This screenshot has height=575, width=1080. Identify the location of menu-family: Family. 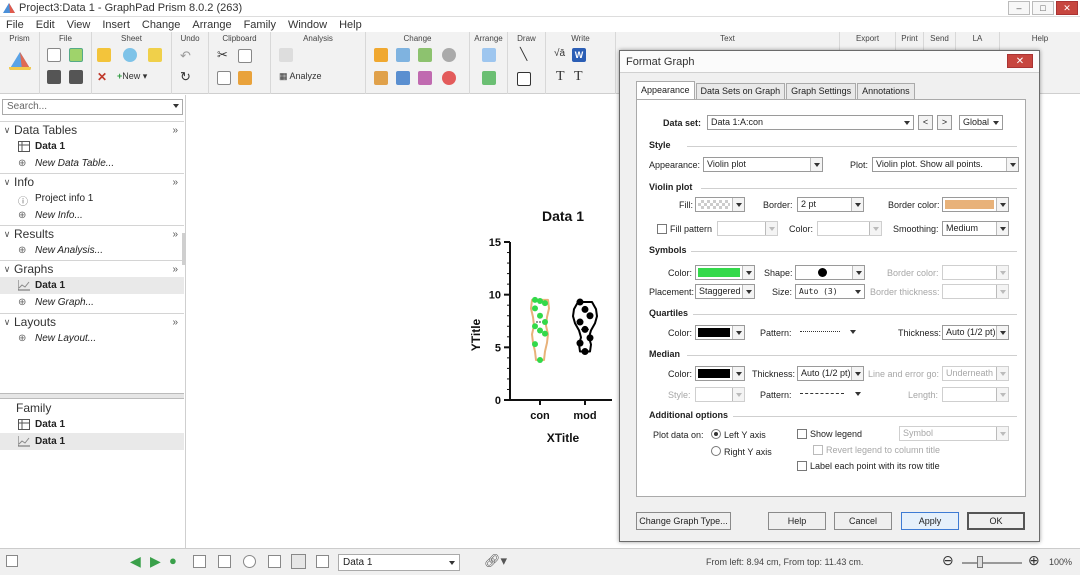
(260, 25).